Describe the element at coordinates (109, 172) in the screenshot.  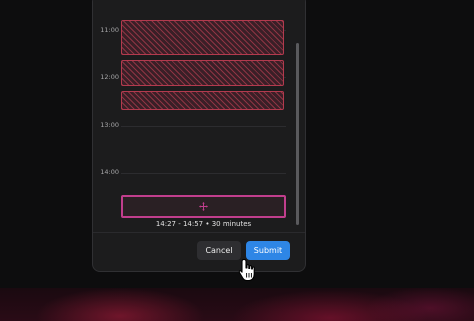
I see `time-label-14: 14:00` at that location.